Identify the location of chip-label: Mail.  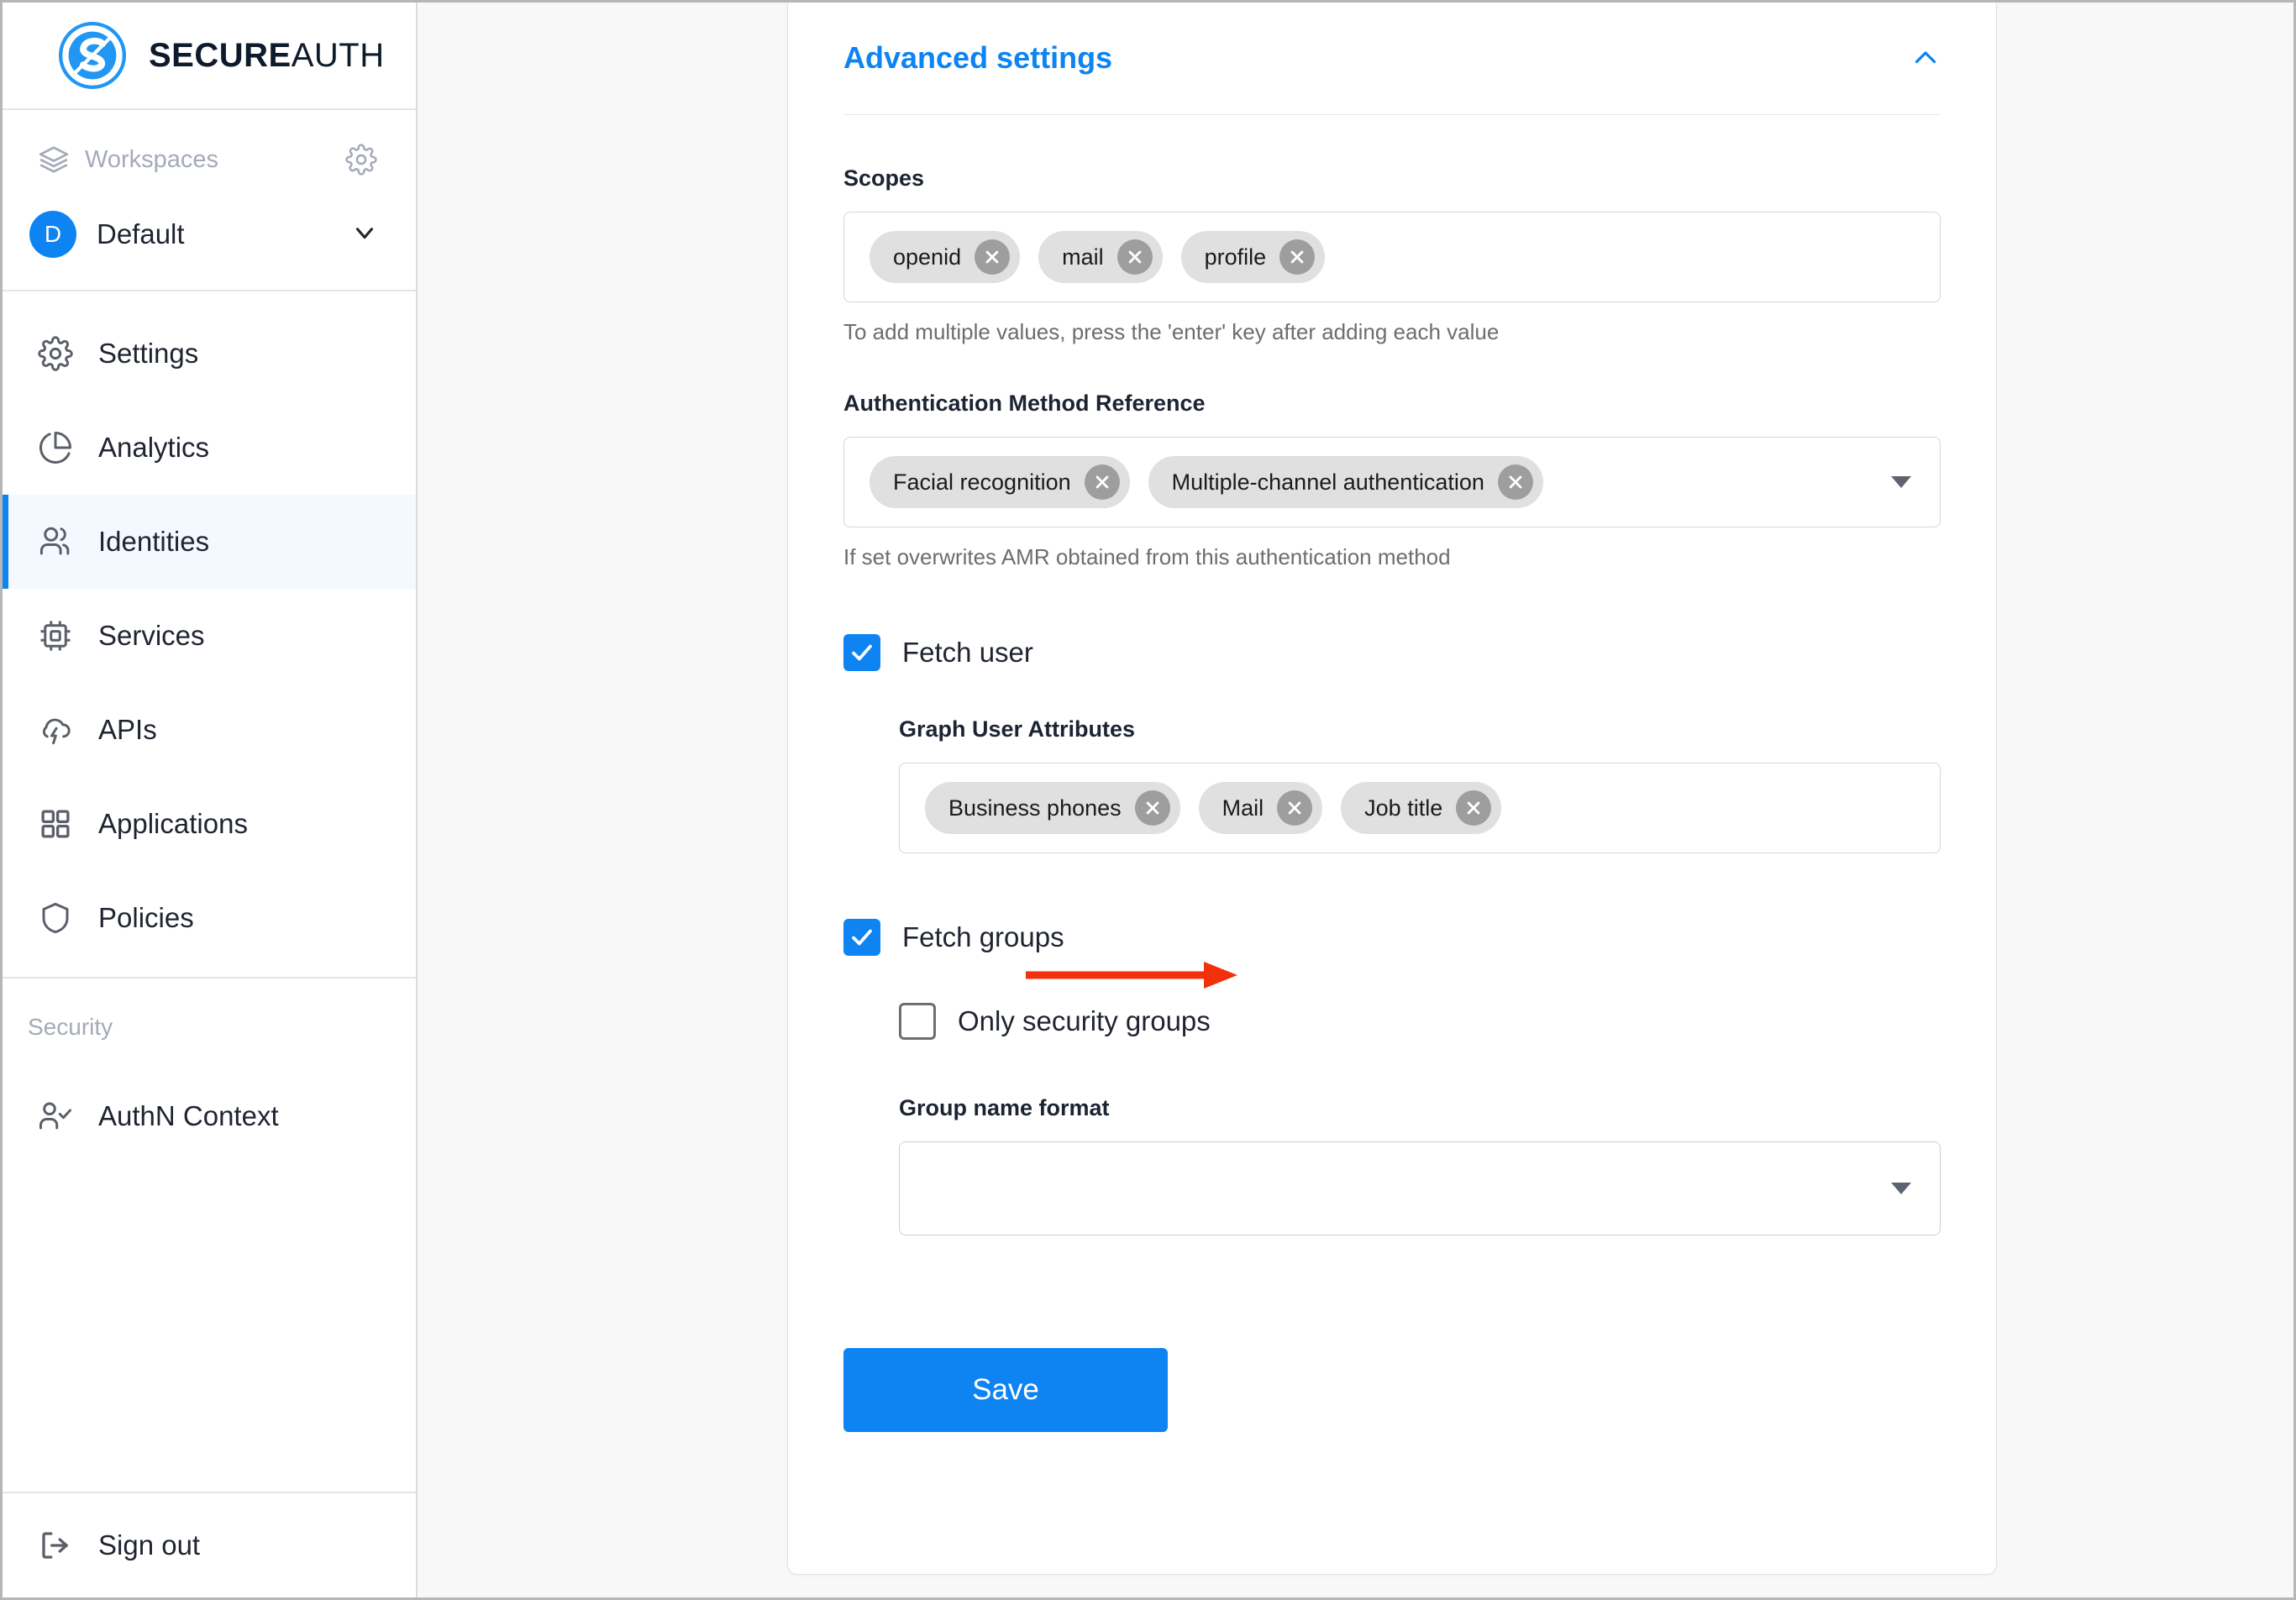
(1243, 808).